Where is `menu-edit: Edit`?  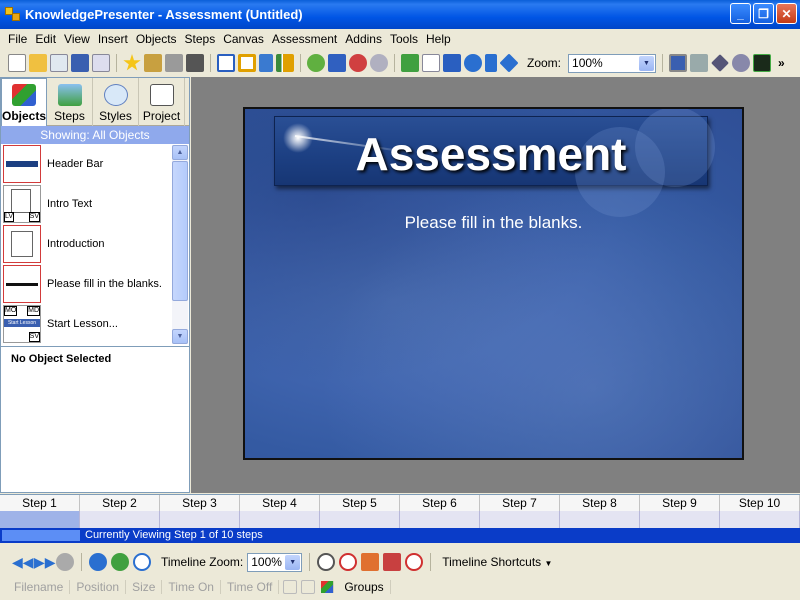
menu-edit: Edit is located at coordinates (45, 39).